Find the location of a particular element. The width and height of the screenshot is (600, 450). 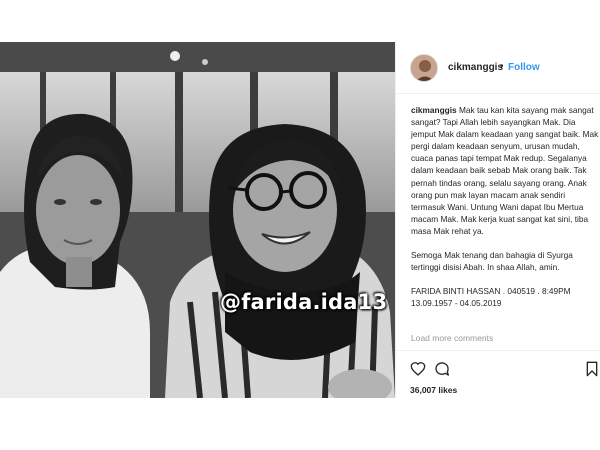

comment-icon is located at coordinates (442, 369).